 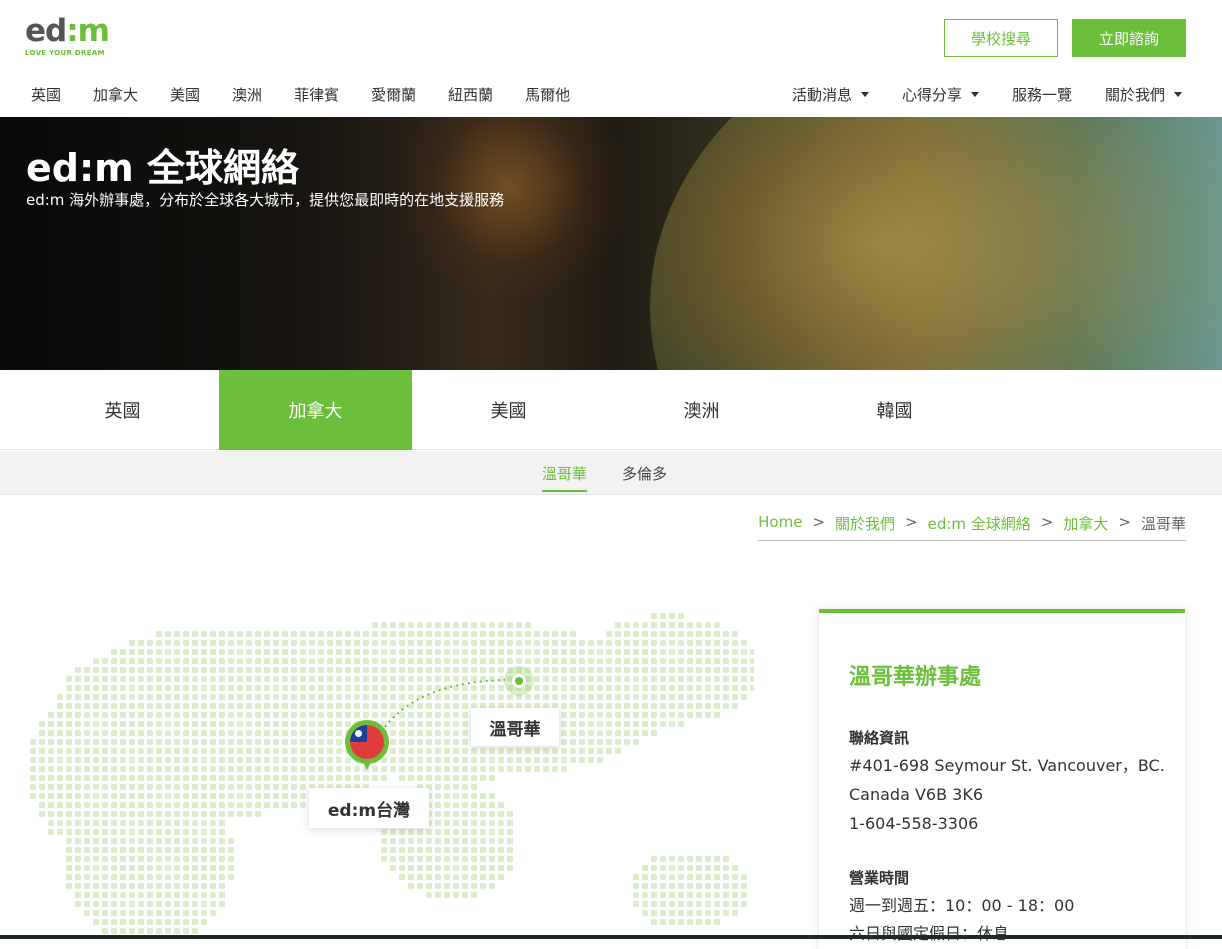 I want to click on tab-usa: 美國, so click(x=508, y=410).